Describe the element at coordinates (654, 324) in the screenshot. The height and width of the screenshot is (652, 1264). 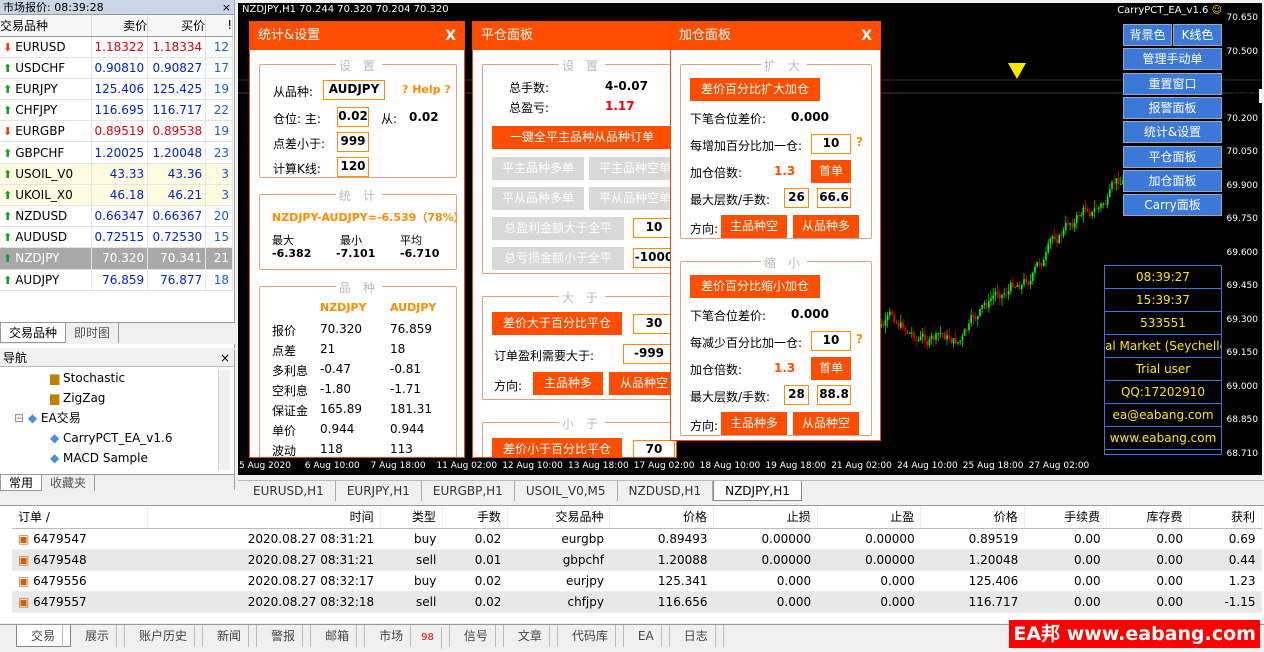
I see `diff-gt-field: 30` at that location.